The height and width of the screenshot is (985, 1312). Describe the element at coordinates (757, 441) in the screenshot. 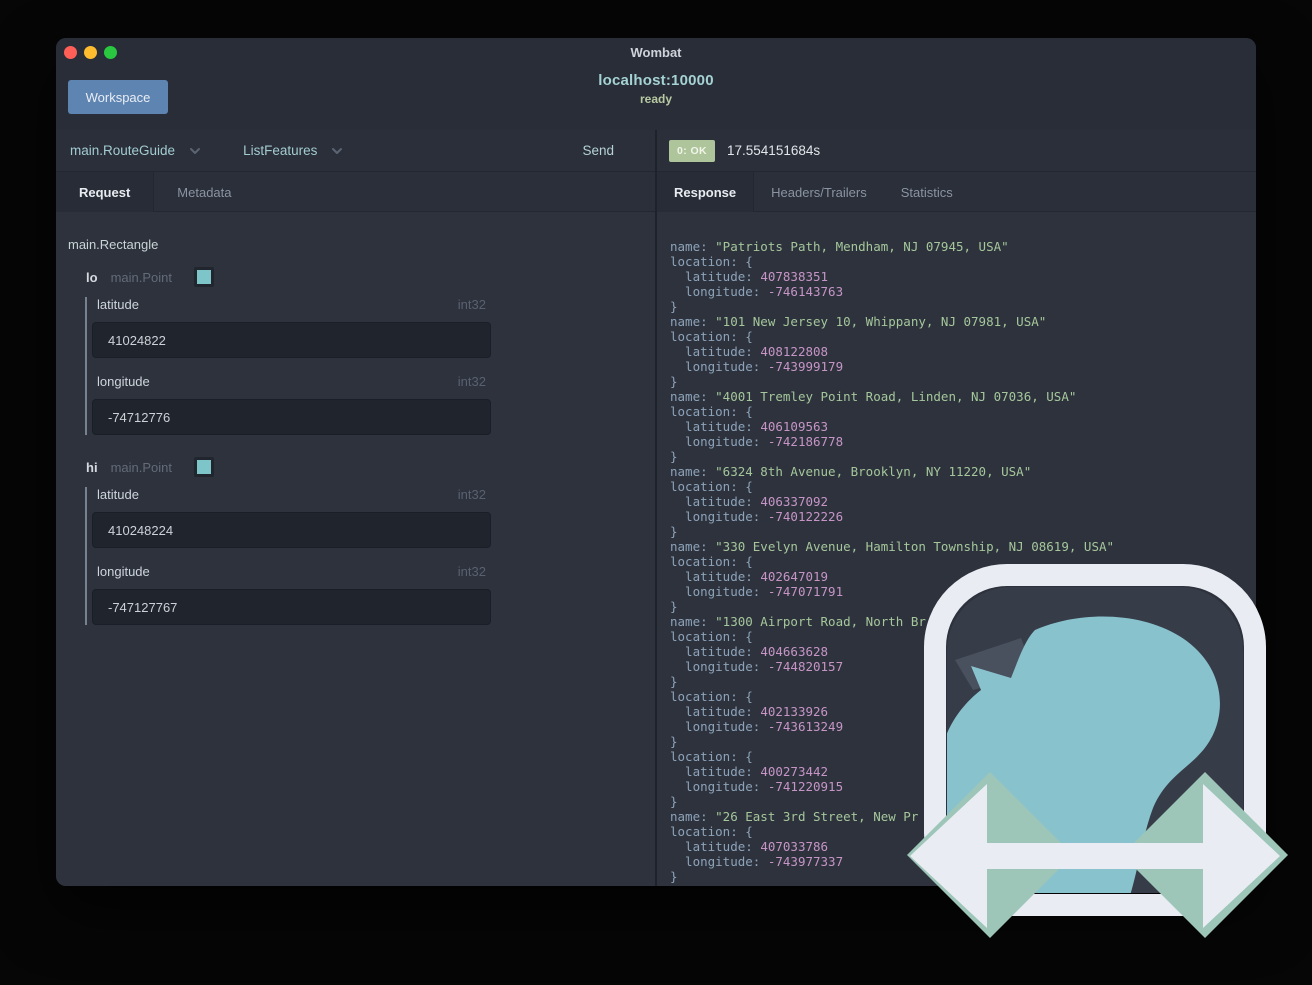

I see `response-line: longitude: -742186778` at that location.